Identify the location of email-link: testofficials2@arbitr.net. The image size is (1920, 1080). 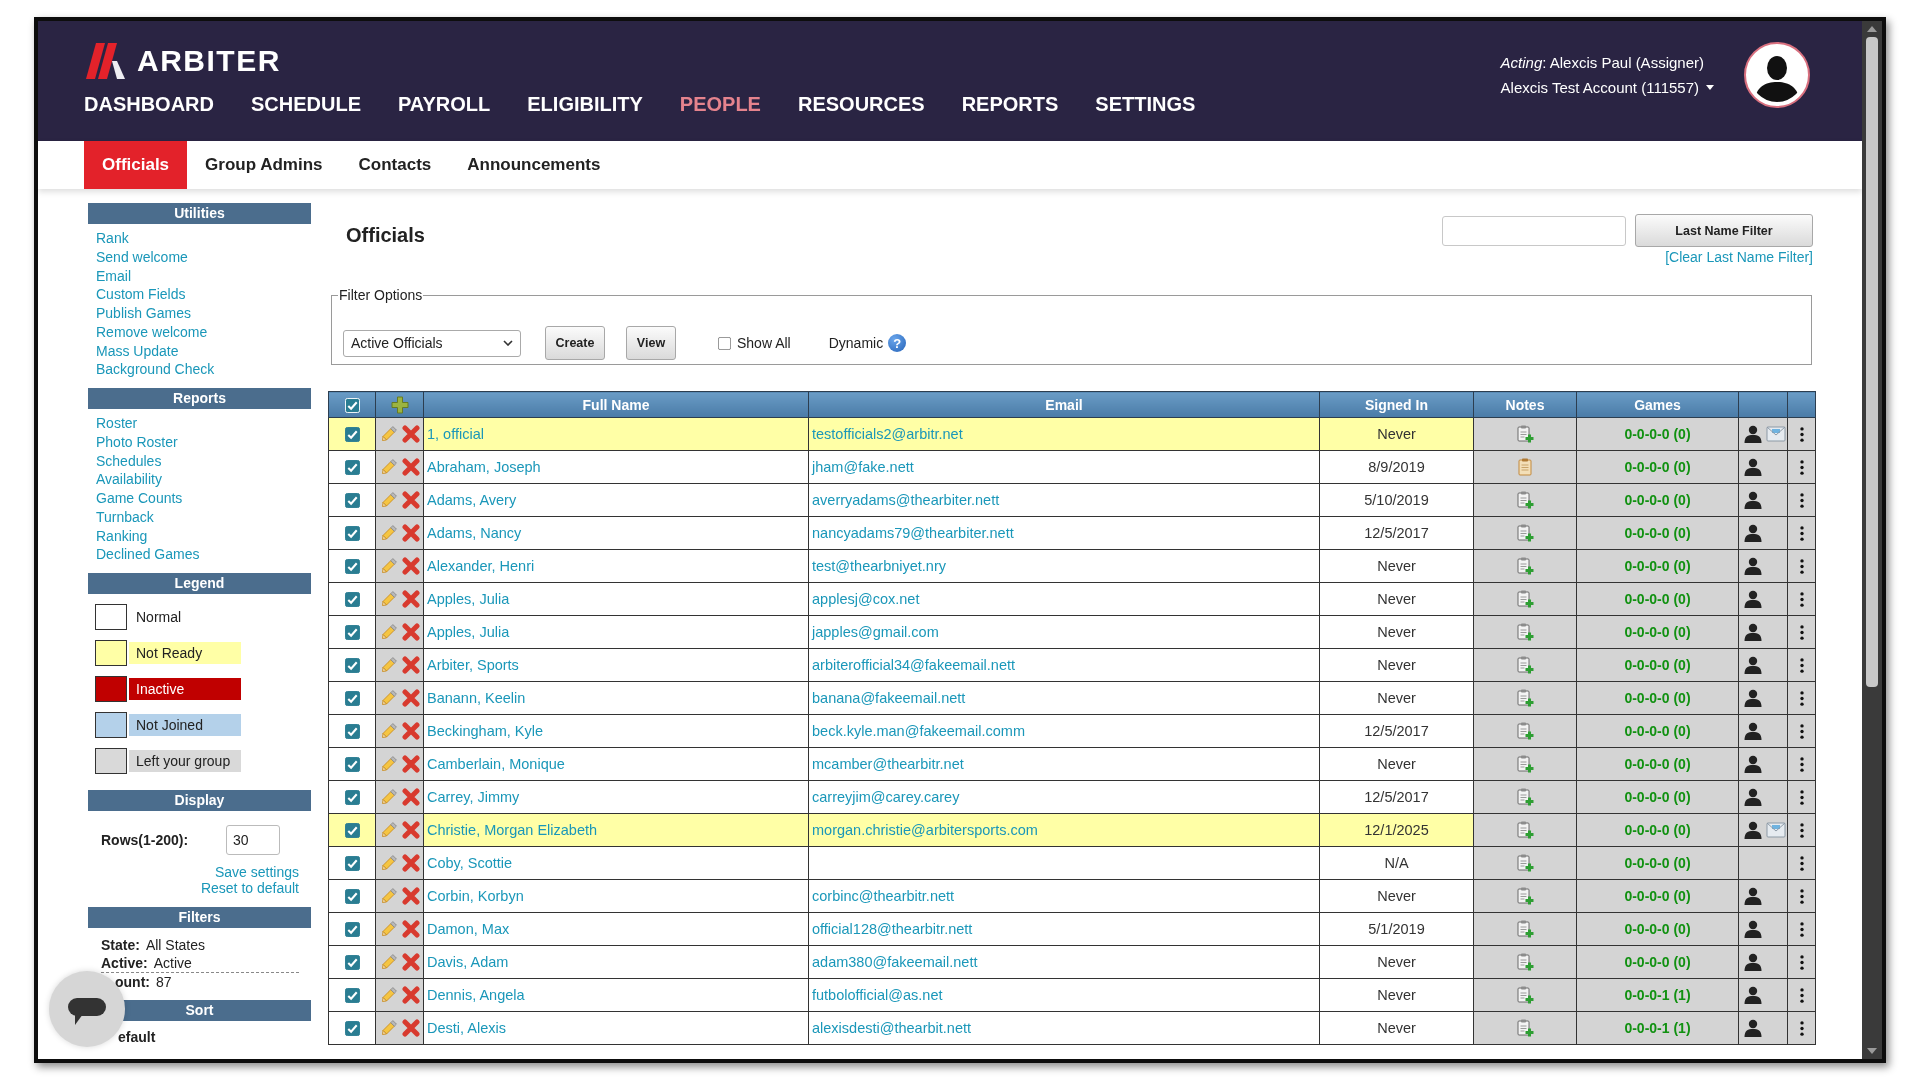
(887, 434).